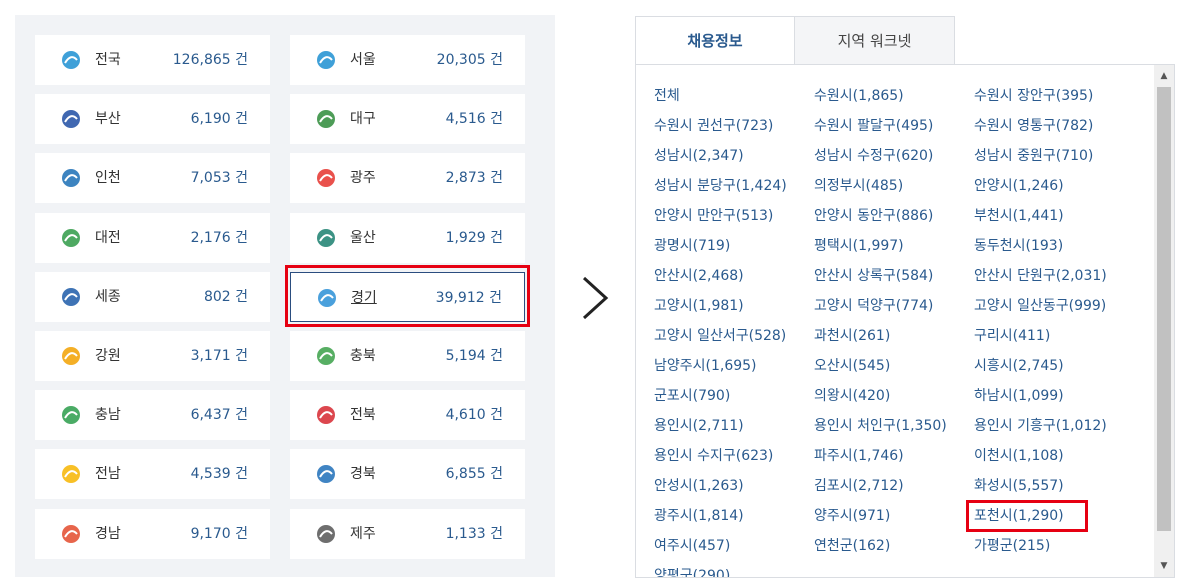 This screenshot has width=1180, height=582. I want to click on incheon-logo-icon, so click(71, 178).